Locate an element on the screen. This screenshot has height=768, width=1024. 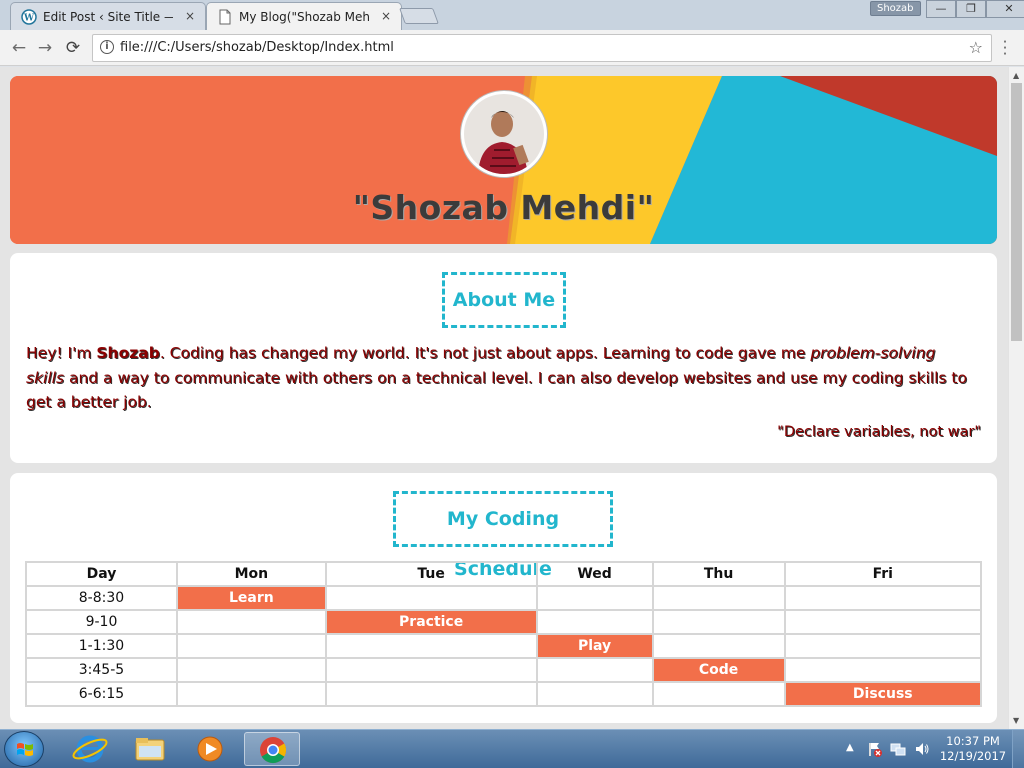
close-window-button: ✕ is located at coordinates (1005, 9).